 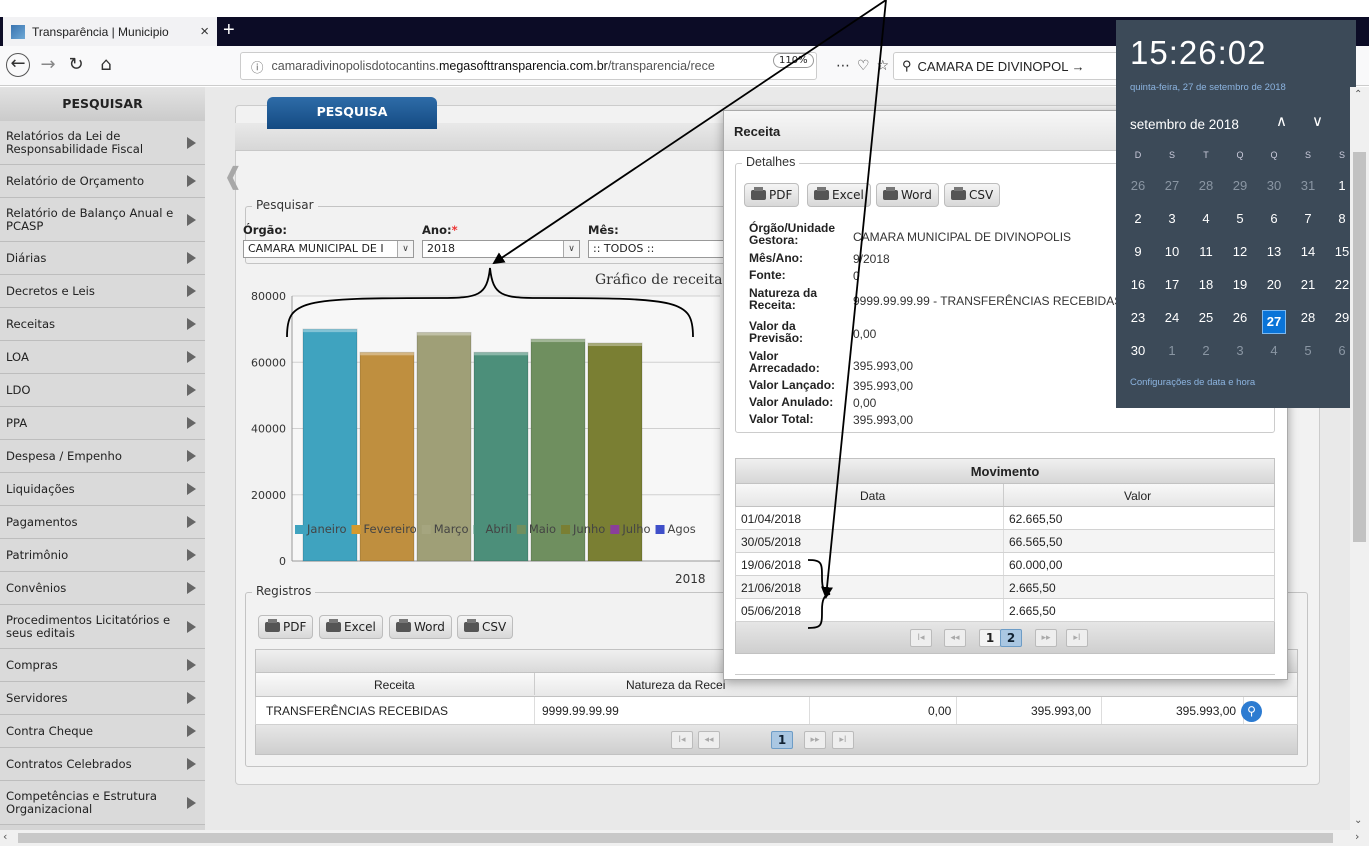 What do you see at coordinates (1005, 564) in the screenshot?
I see `table-row: 19/06/2018 60.000,00` at bounding box center [1005, 564].